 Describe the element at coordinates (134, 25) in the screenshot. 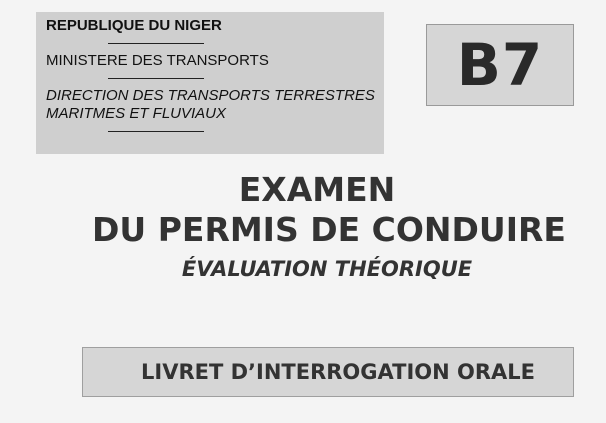

I see `country-name: REPUBLIQUE DU NIGER` at that location.